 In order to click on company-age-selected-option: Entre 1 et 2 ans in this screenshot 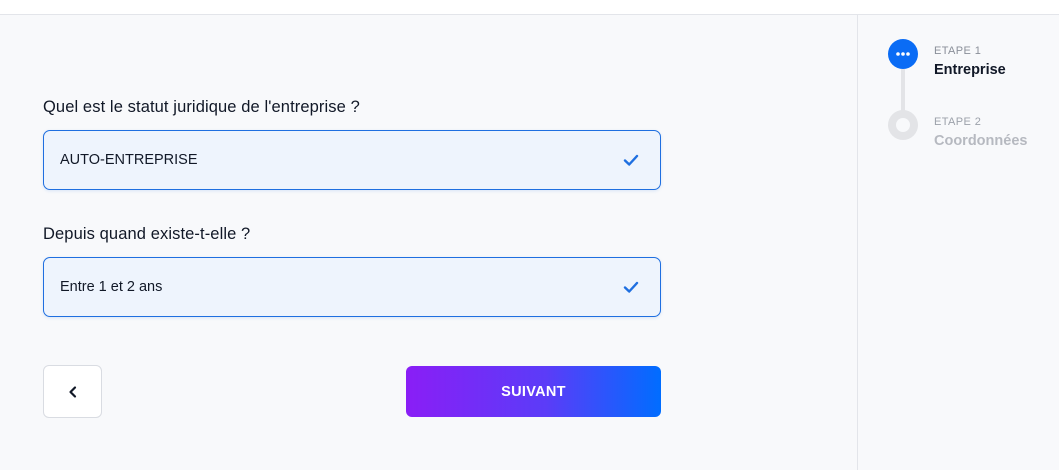, I will do `click(352, 287)`.